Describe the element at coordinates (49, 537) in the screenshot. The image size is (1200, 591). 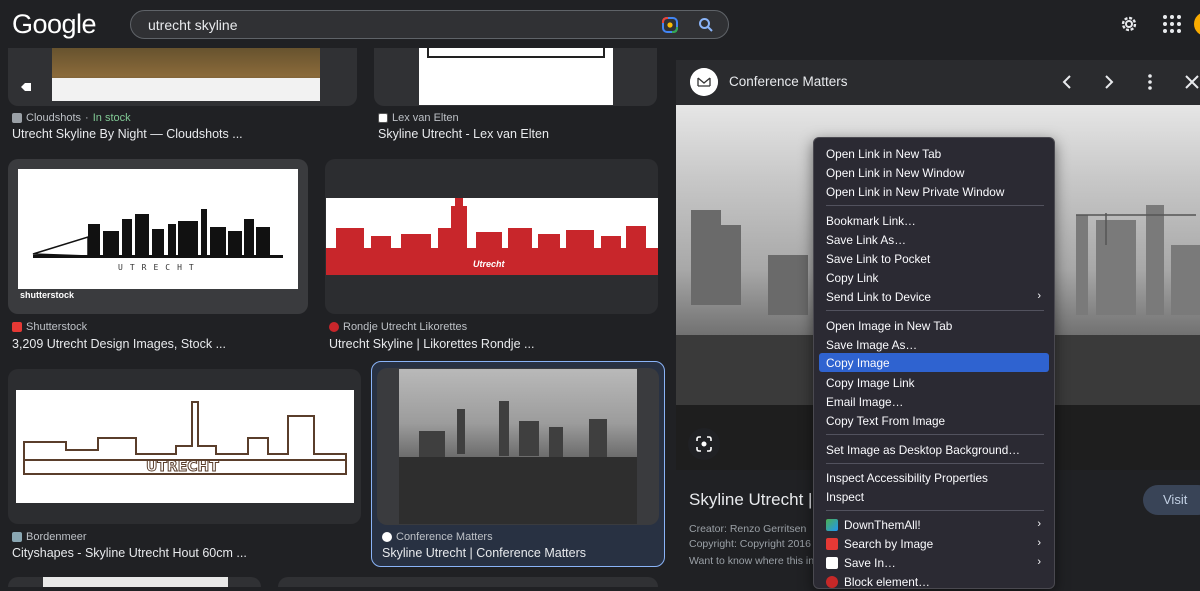
I see `result-source: Bordenmeer` at that location.